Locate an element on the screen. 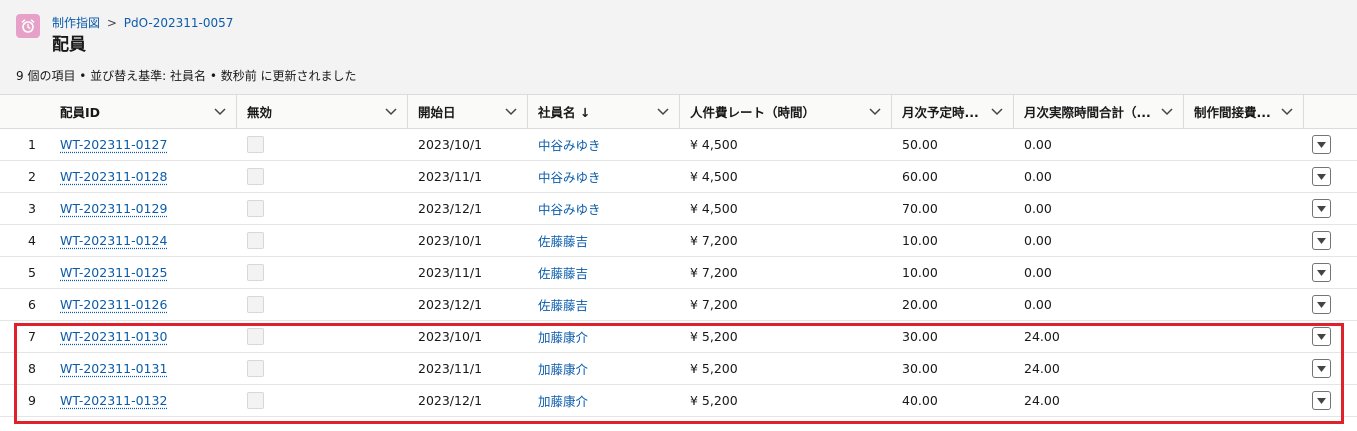  labor-rate-cell: ¥ 4,500 is located at coordinates (786, 208).